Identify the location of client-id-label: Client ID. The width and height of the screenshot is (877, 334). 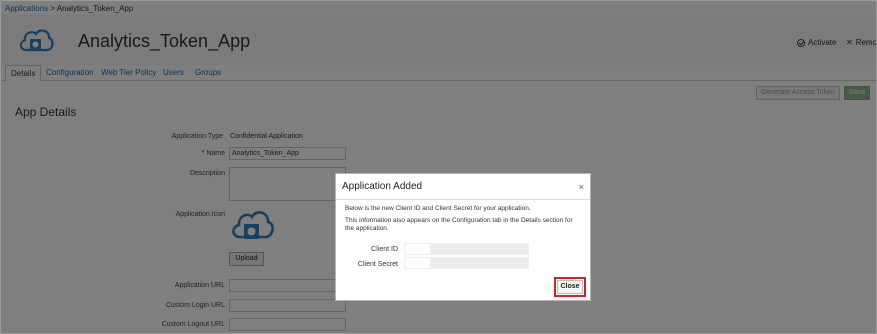
(384, 249).